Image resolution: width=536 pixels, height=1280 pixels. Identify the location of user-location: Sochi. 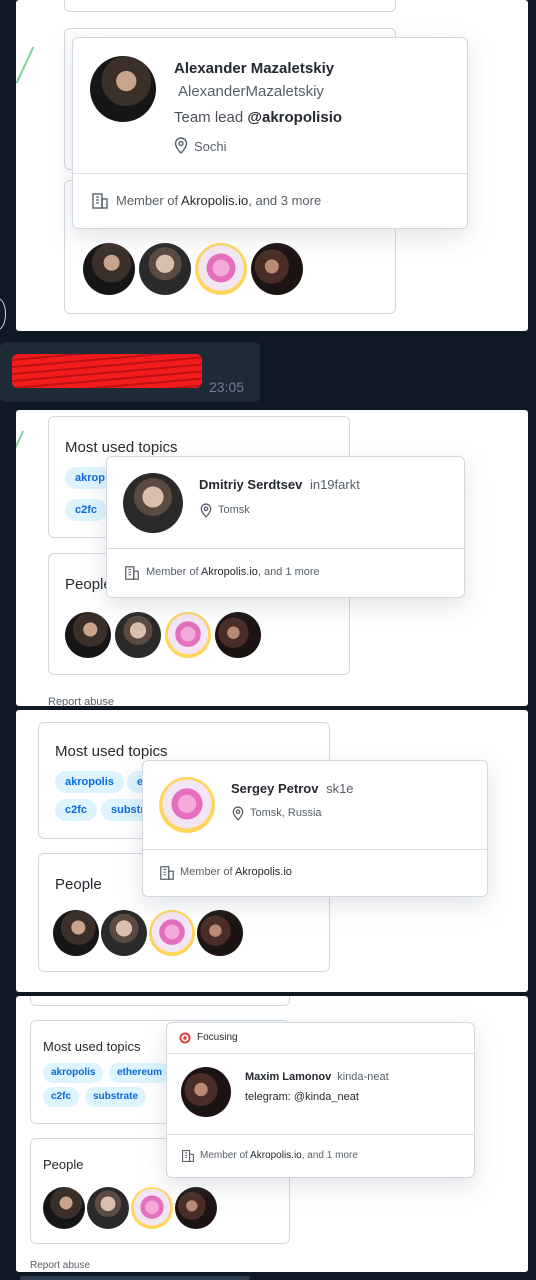
(210, 146).